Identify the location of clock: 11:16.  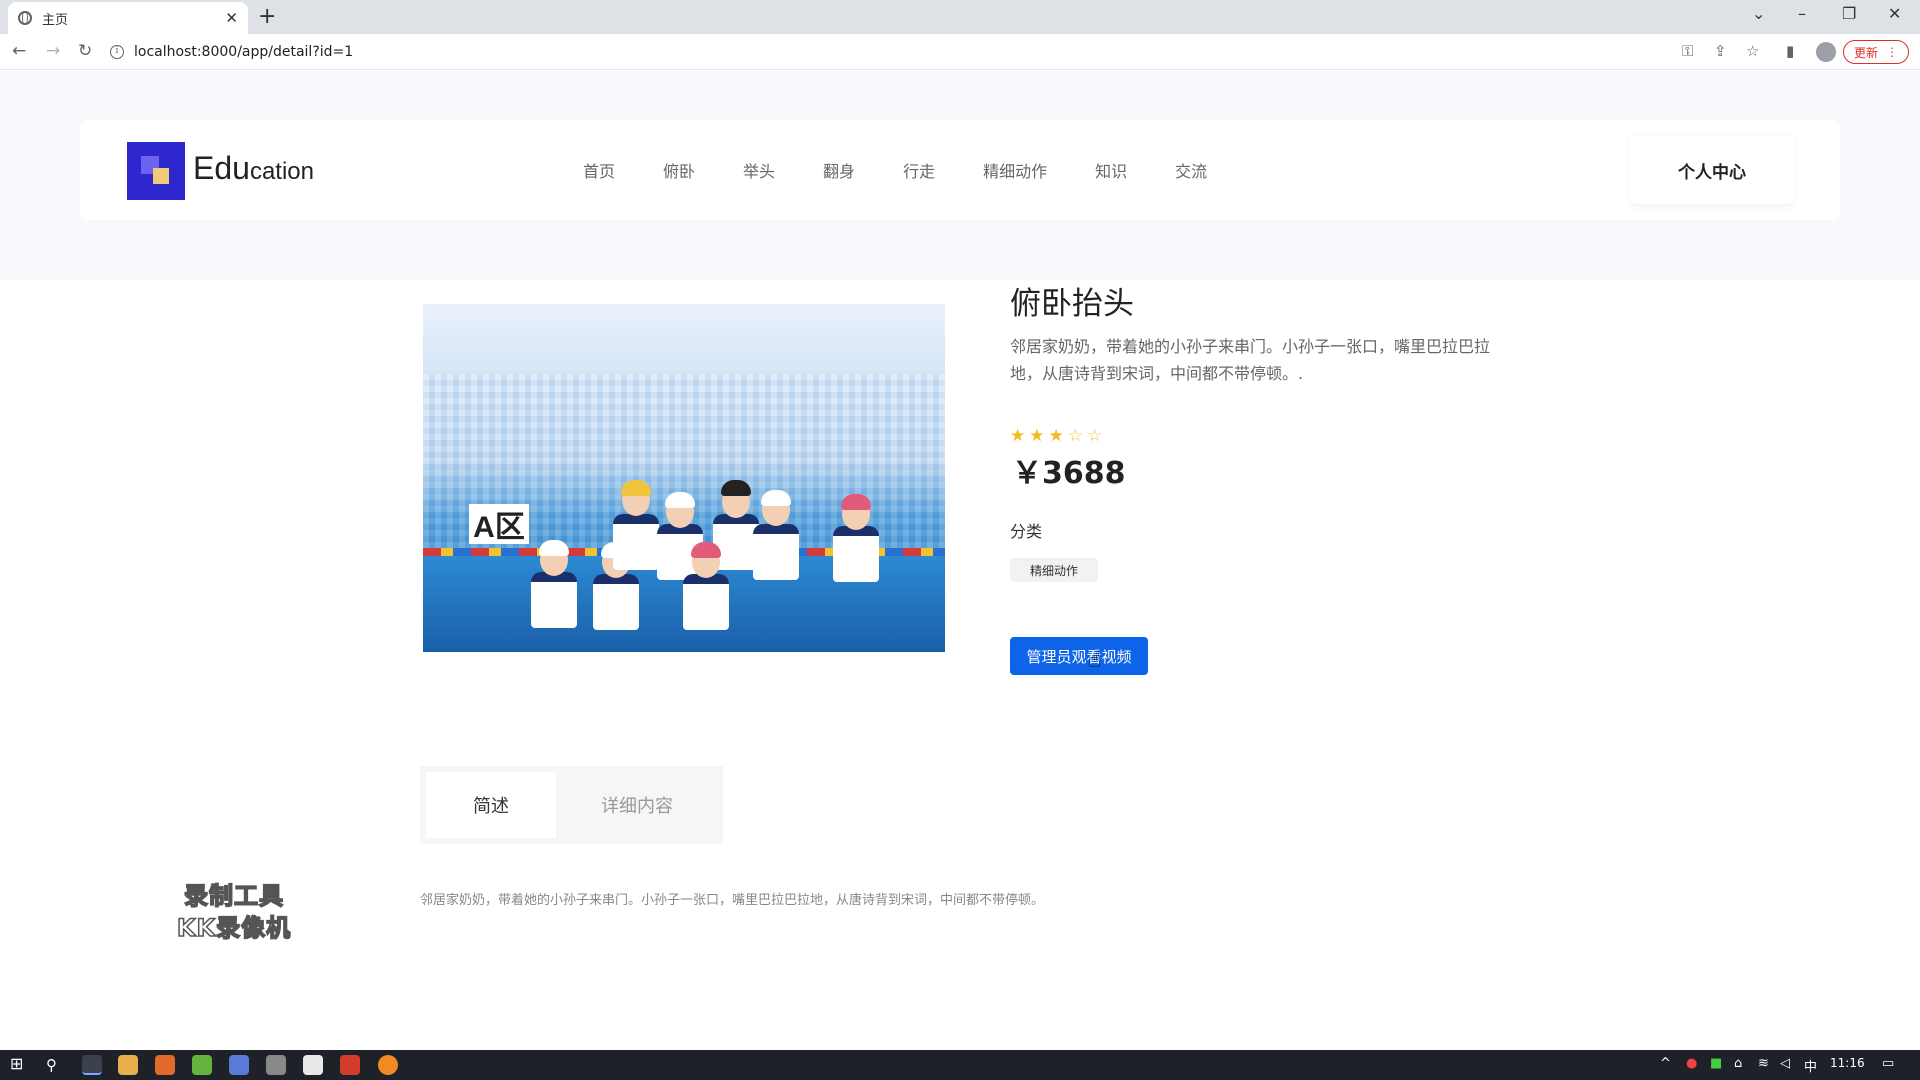
(1847, 1063).